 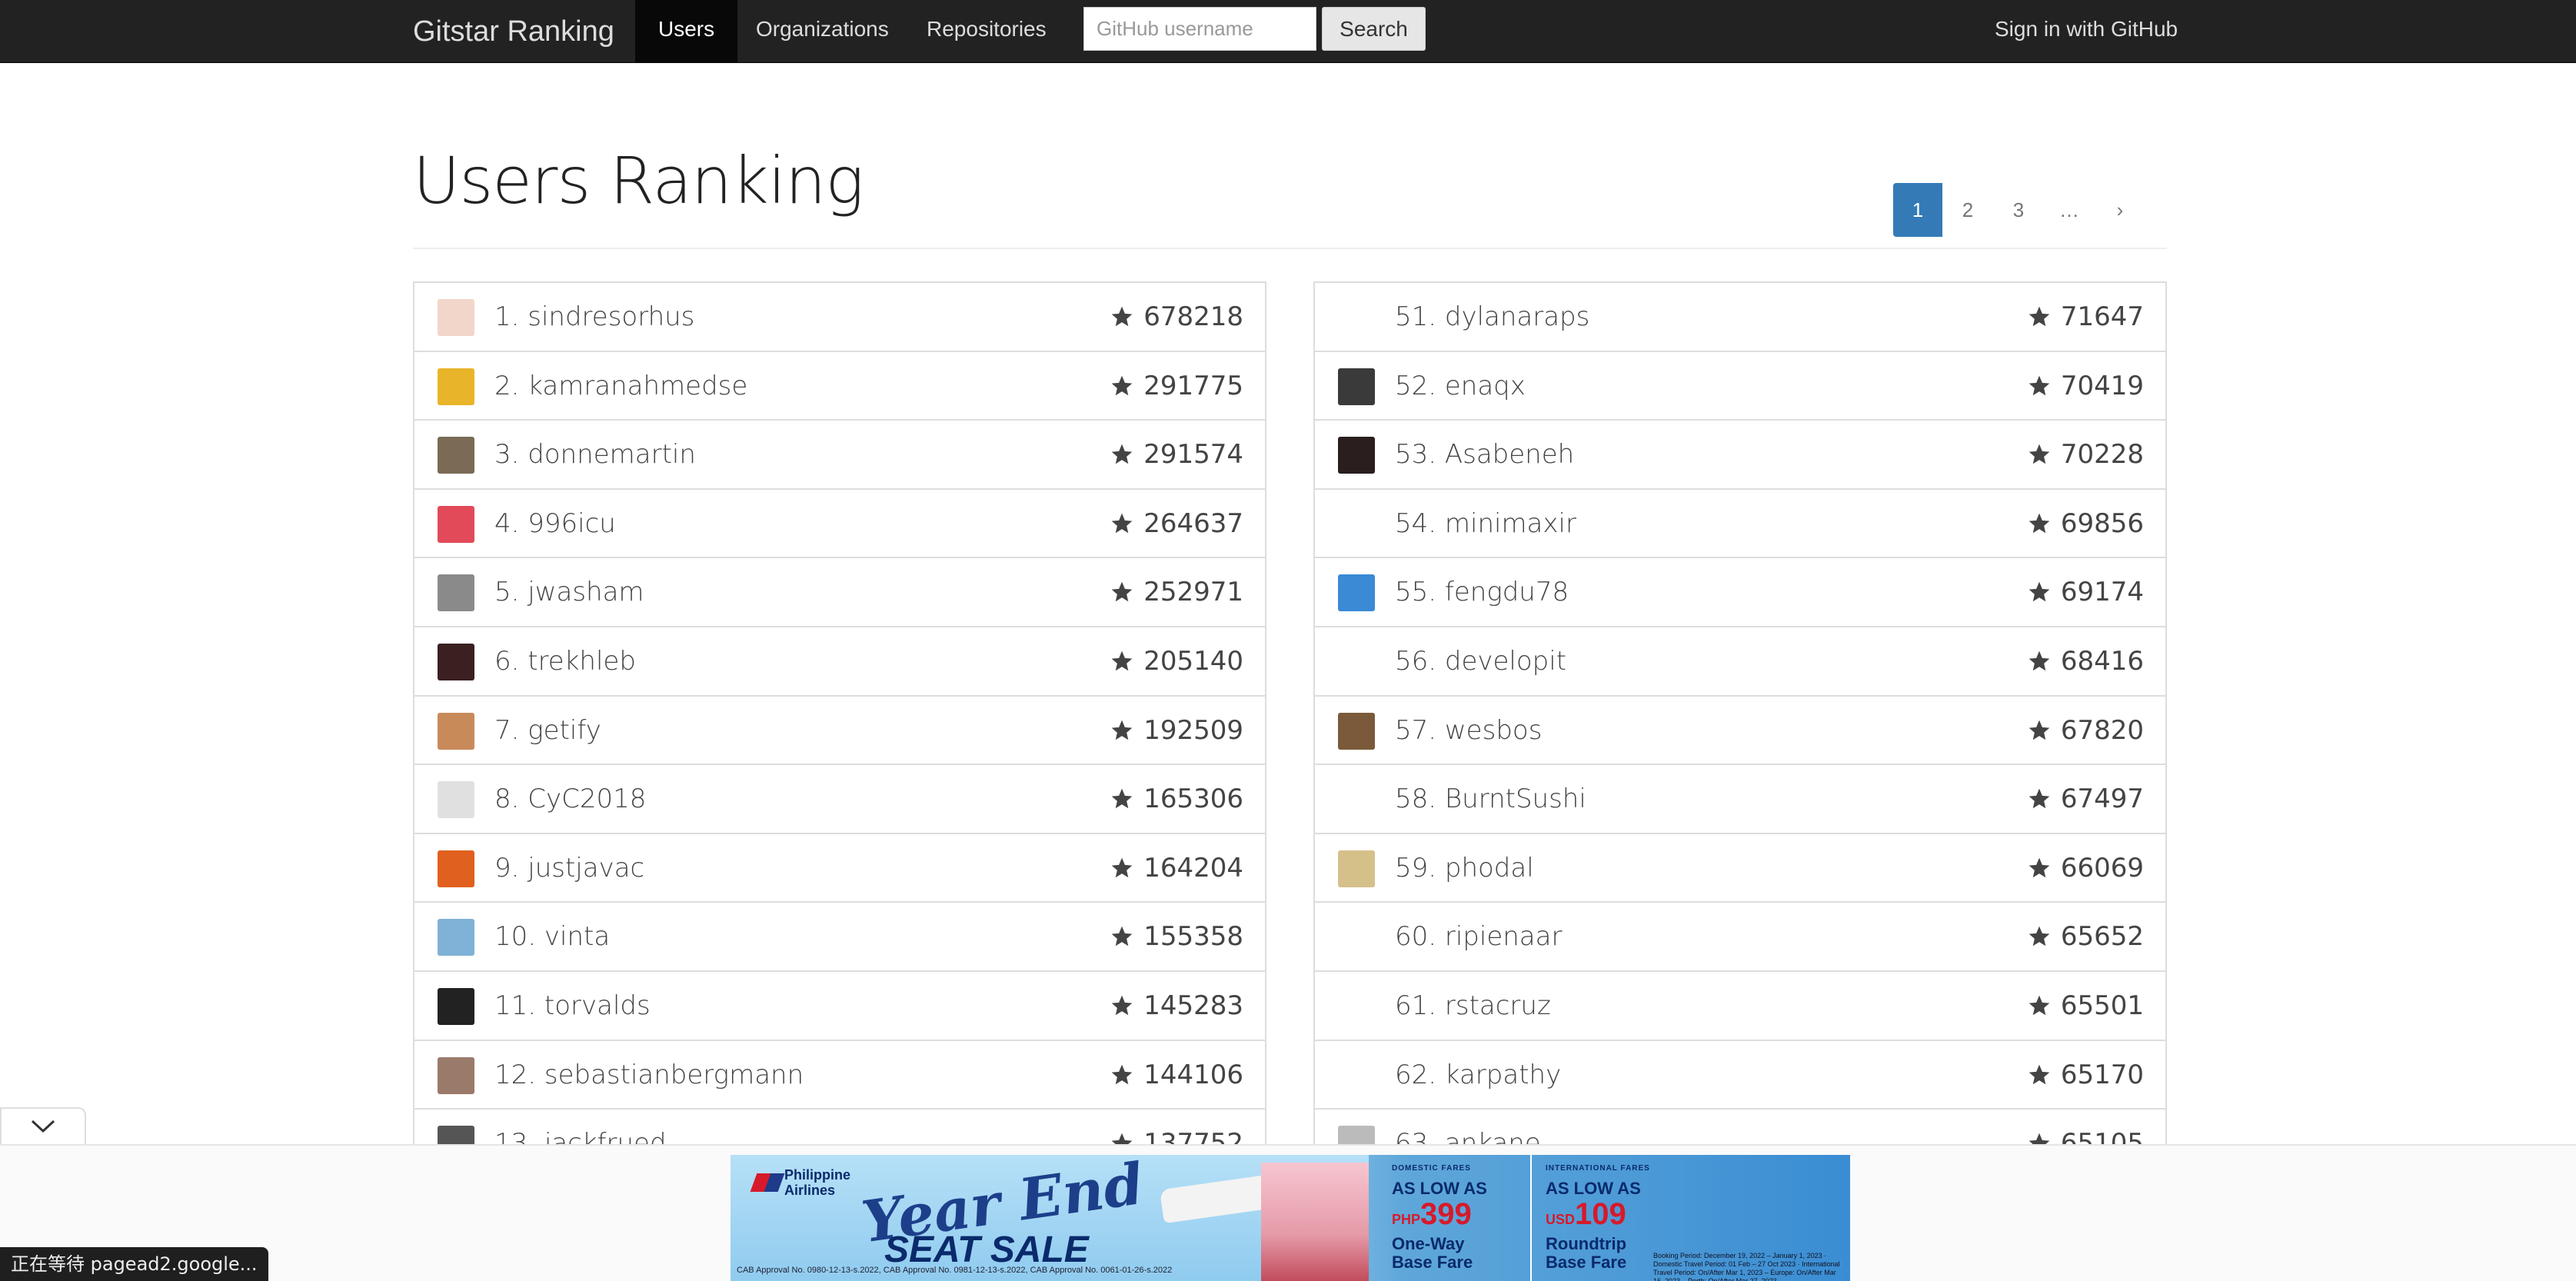 I want to click on next-page-button: ›, so click(x=2120, y=210).